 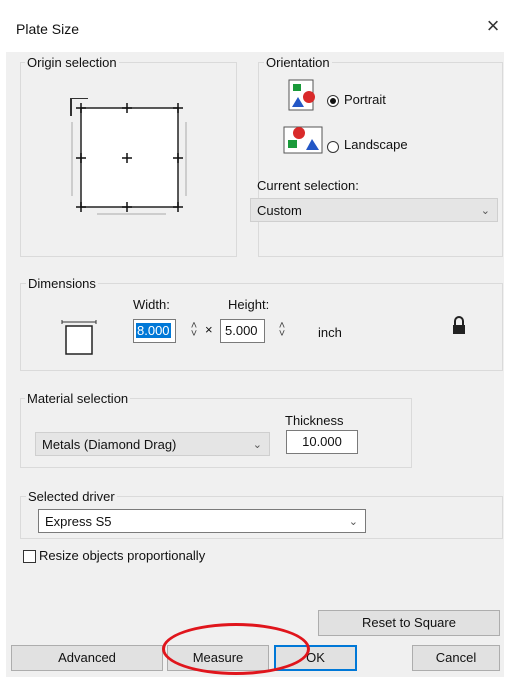 What do you see at coordinates (376, 144) in the screenshot?
I see `landscape-label: Landscape` at bounding box center [376, 144].